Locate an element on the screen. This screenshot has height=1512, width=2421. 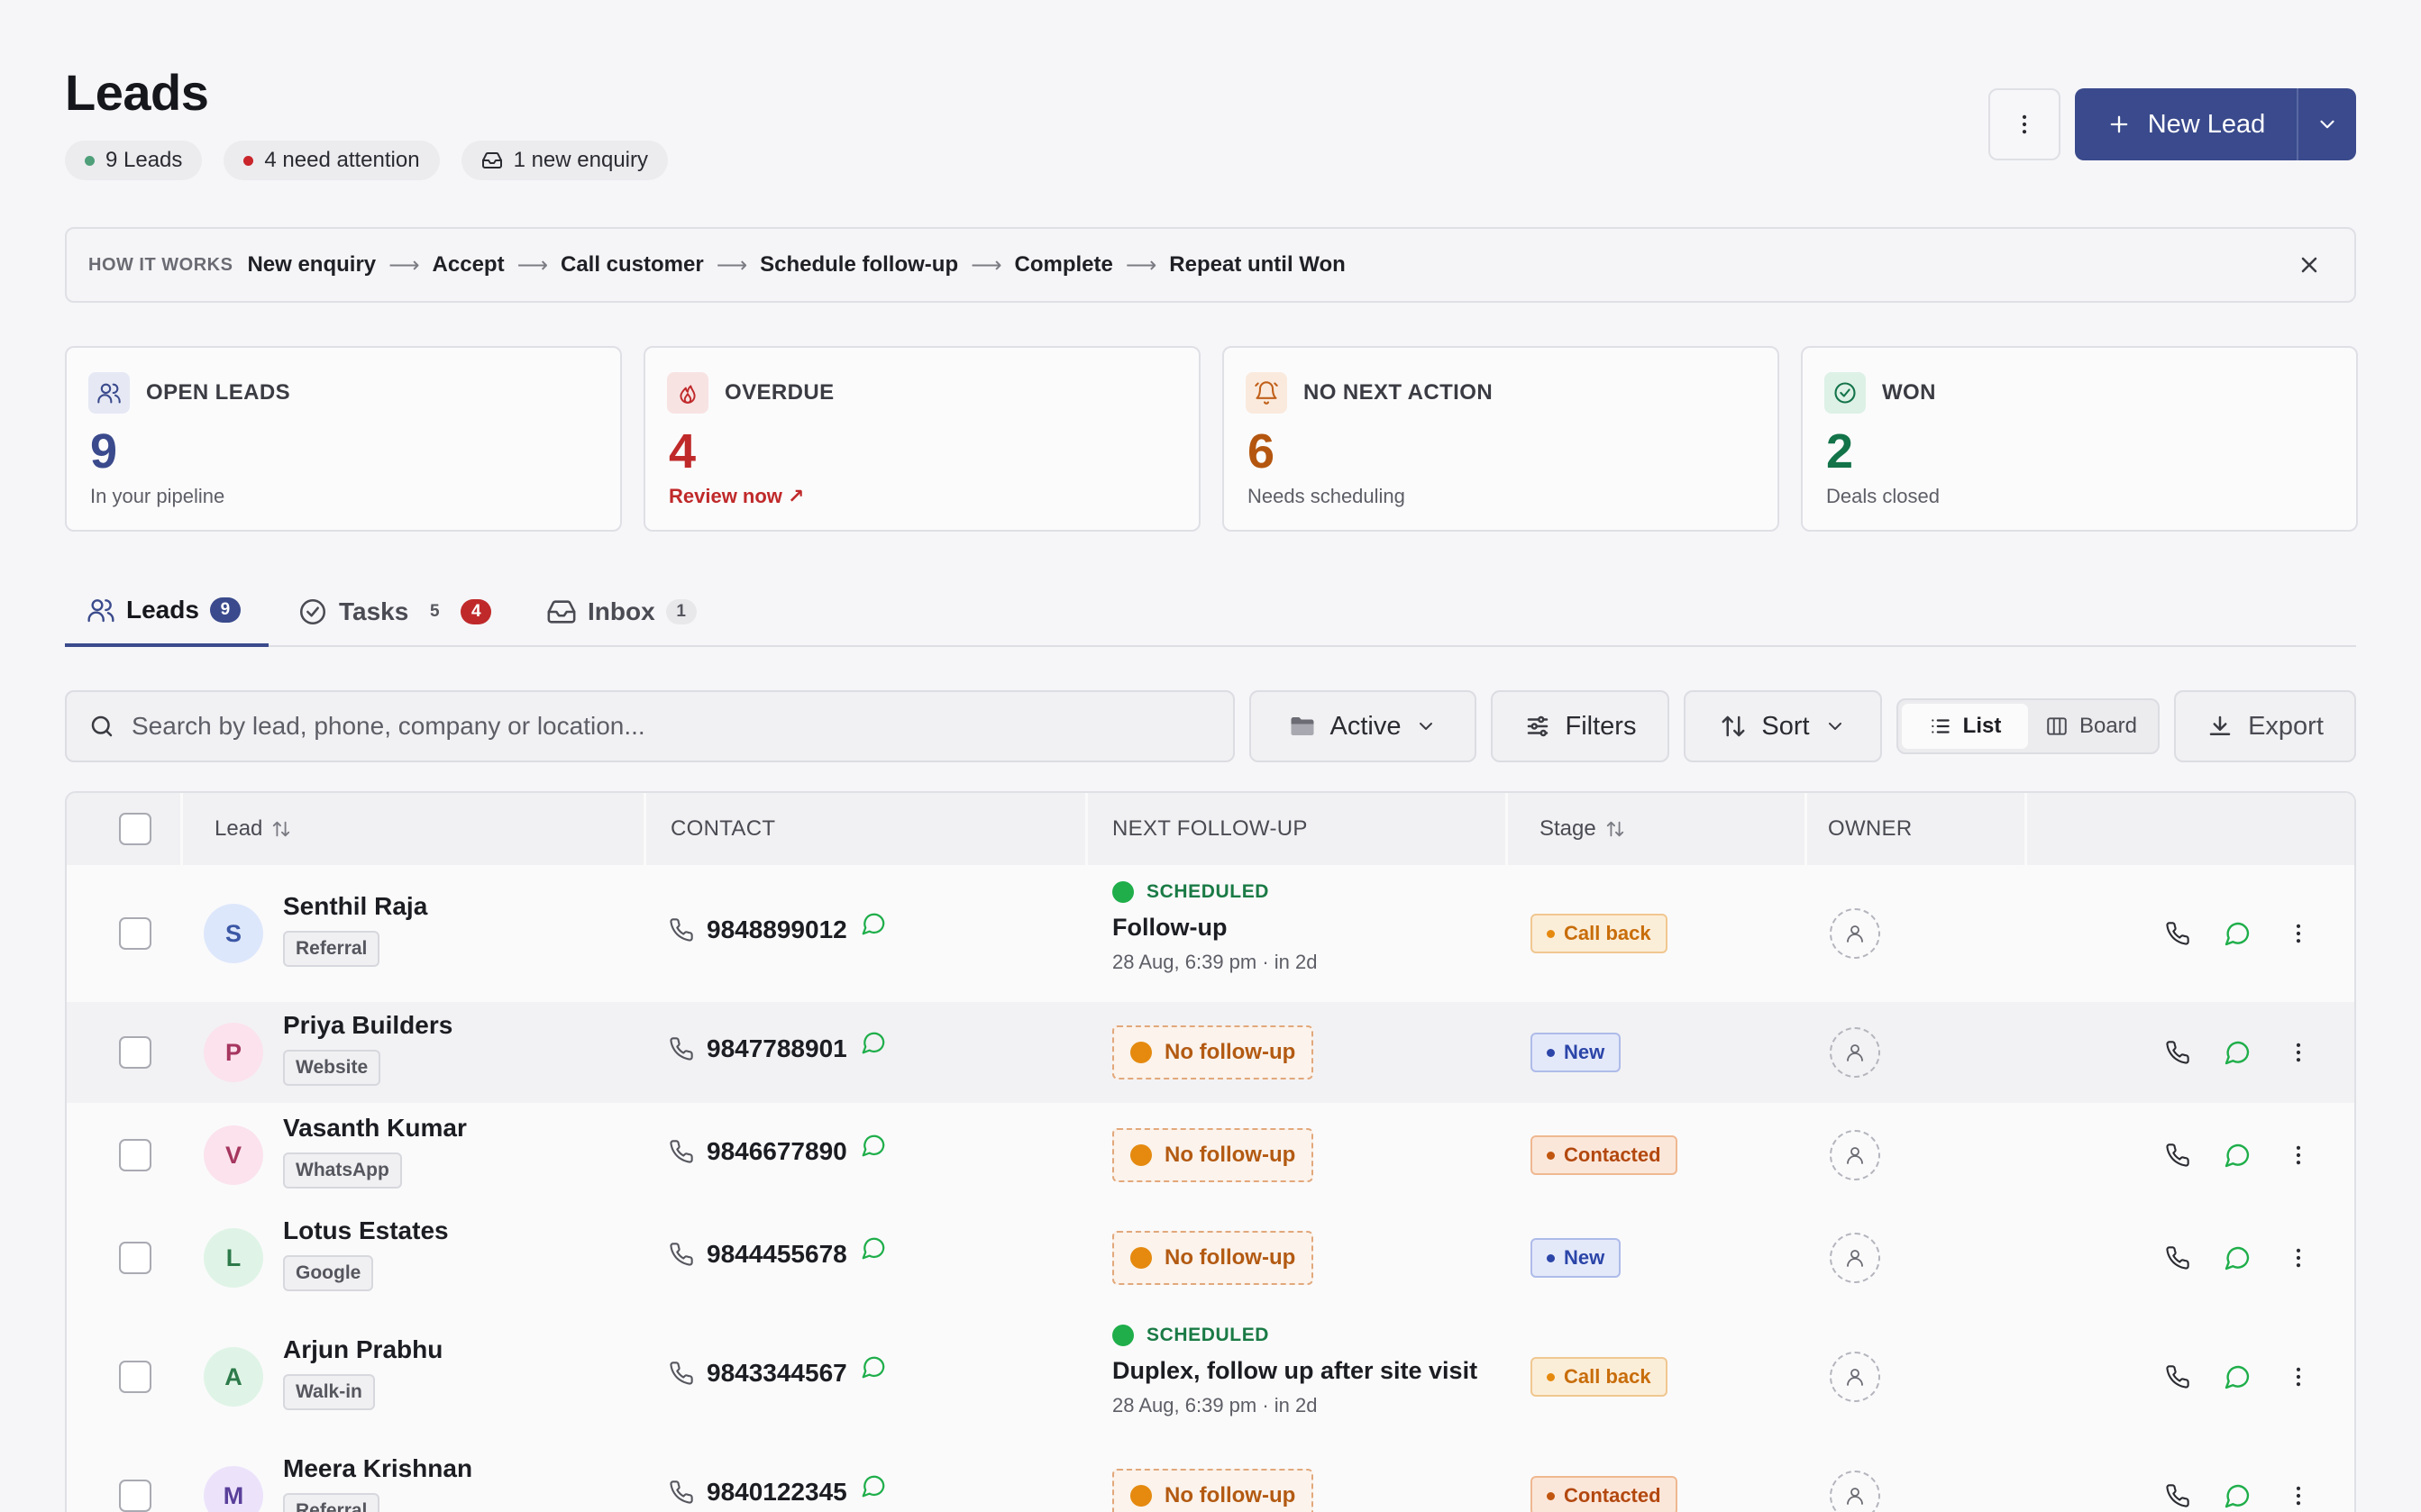
stat-card-overdue: OVERDUE 4 Review now ↗ is located at coordinates (922, 439).